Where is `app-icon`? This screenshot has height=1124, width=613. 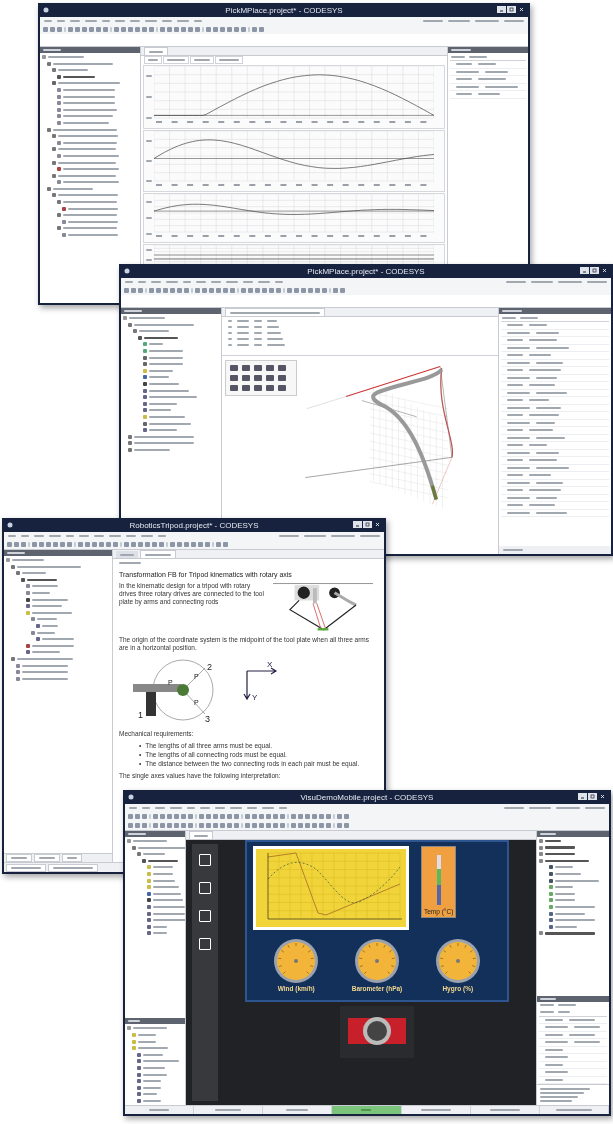
app-icon is located at coordinates (10, 525).